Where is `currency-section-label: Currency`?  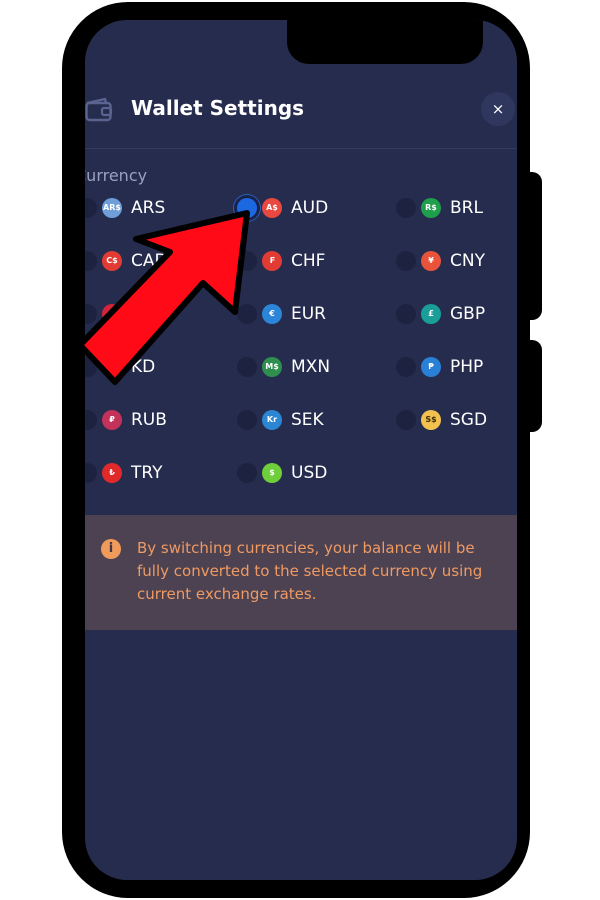
currency-section-label: Currency is located at coordinates (116, 175).